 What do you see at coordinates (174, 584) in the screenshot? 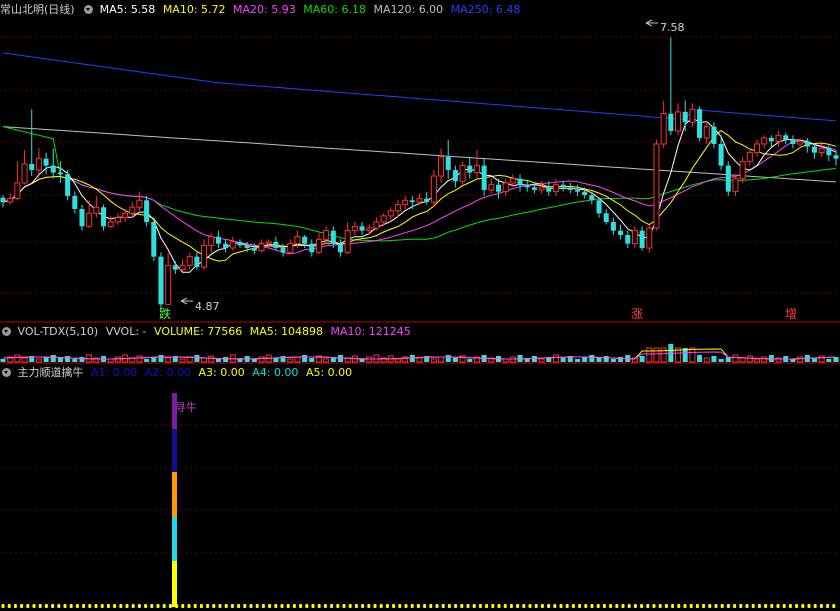
I see `indicator-bar-a5` at bounding box center [174, 584].